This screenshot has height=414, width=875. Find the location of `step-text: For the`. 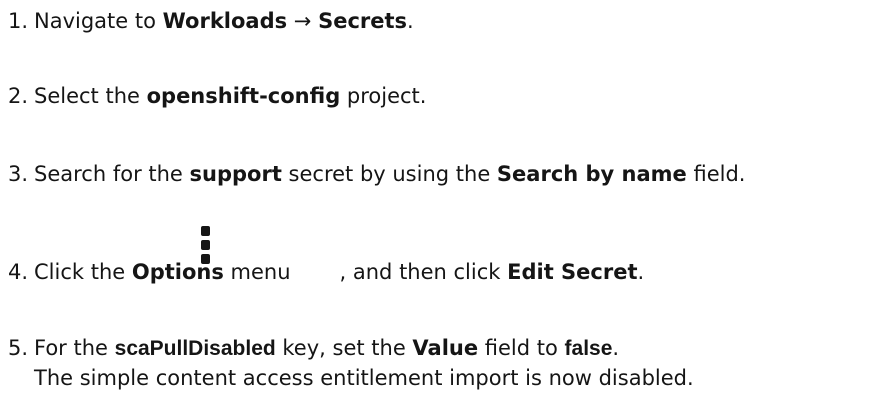

step-text: For the is located at coordinates (74, 348).